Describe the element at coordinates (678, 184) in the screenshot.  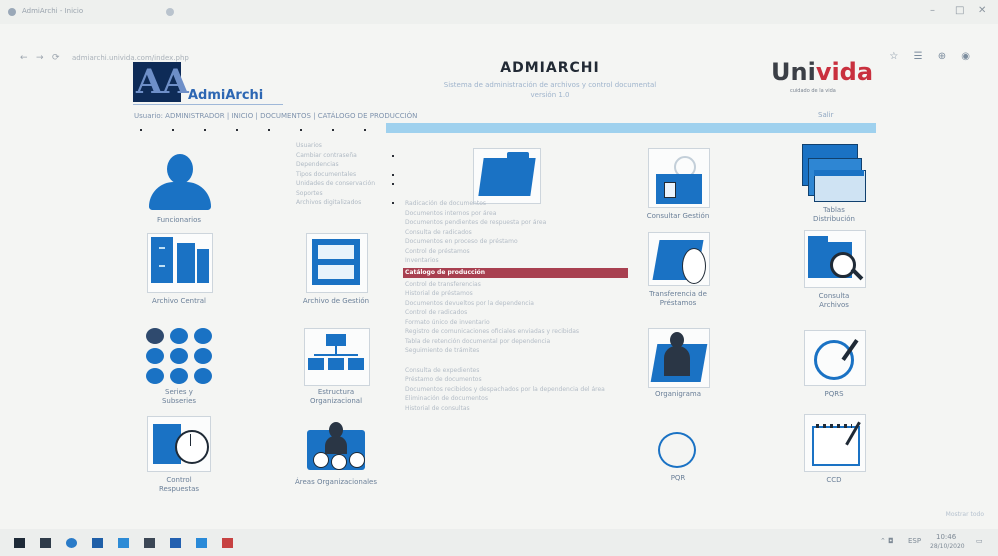
I see `tile-consultar-gestion: Consultar Gestión` at that location.